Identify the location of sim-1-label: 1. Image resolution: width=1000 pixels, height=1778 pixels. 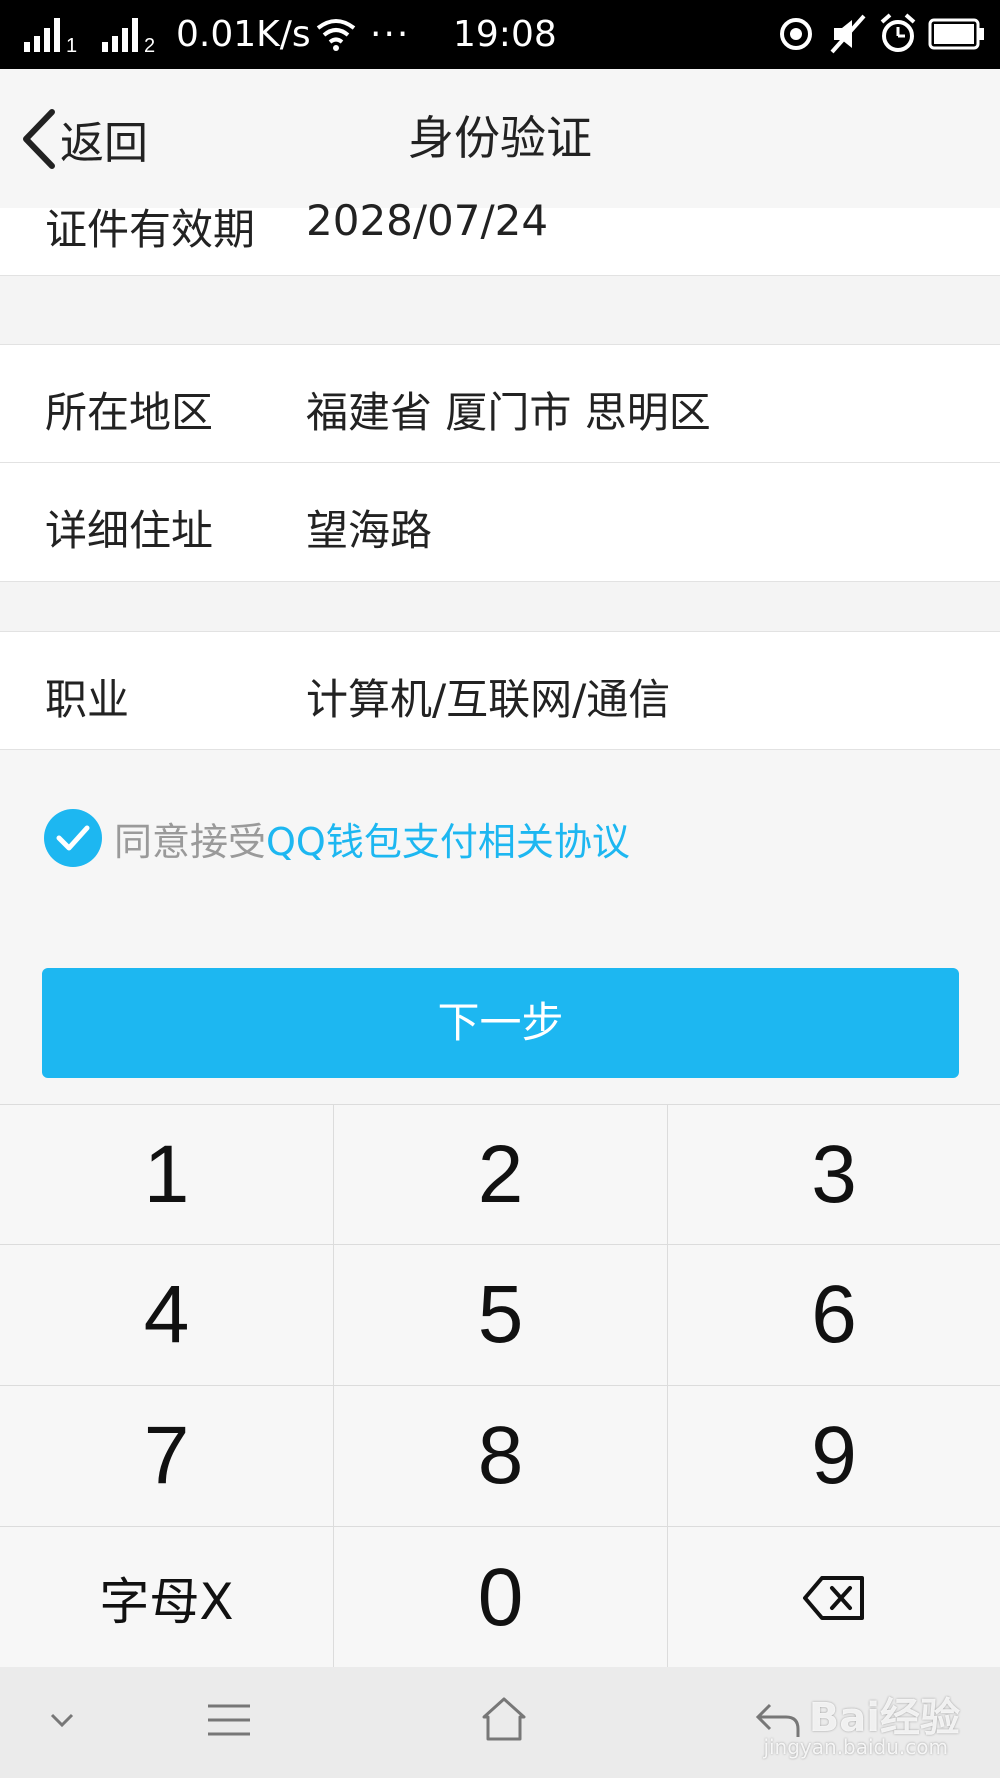
(71, 44).